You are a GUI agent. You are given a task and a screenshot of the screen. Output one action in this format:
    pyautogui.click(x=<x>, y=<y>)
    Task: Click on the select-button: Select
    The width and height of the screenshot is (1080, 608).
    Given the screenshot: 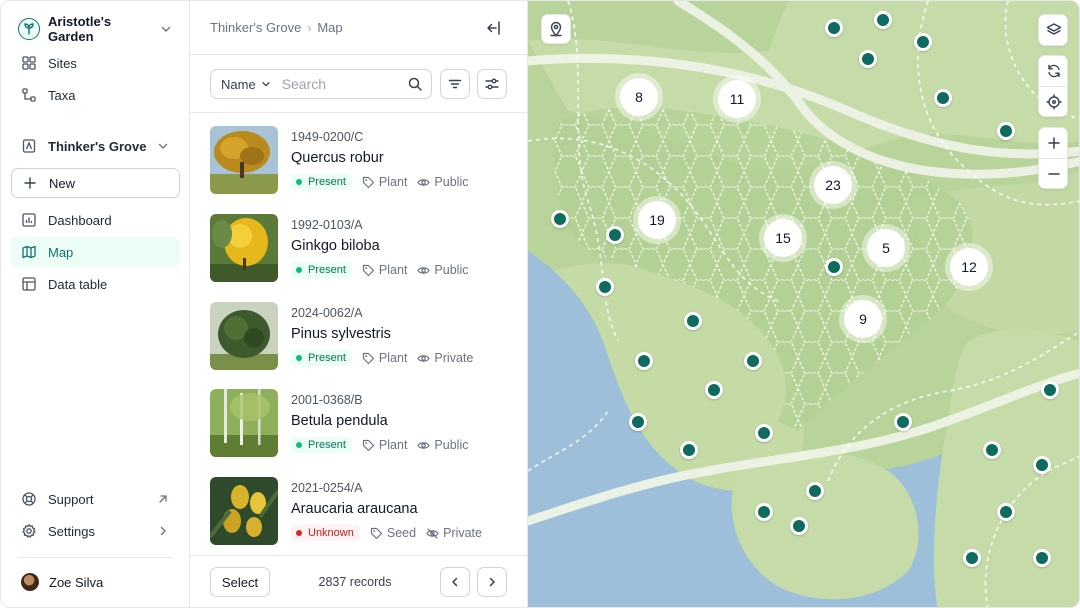 What is the action you would take?
    pyautogui.click(x=240, y=582)
    